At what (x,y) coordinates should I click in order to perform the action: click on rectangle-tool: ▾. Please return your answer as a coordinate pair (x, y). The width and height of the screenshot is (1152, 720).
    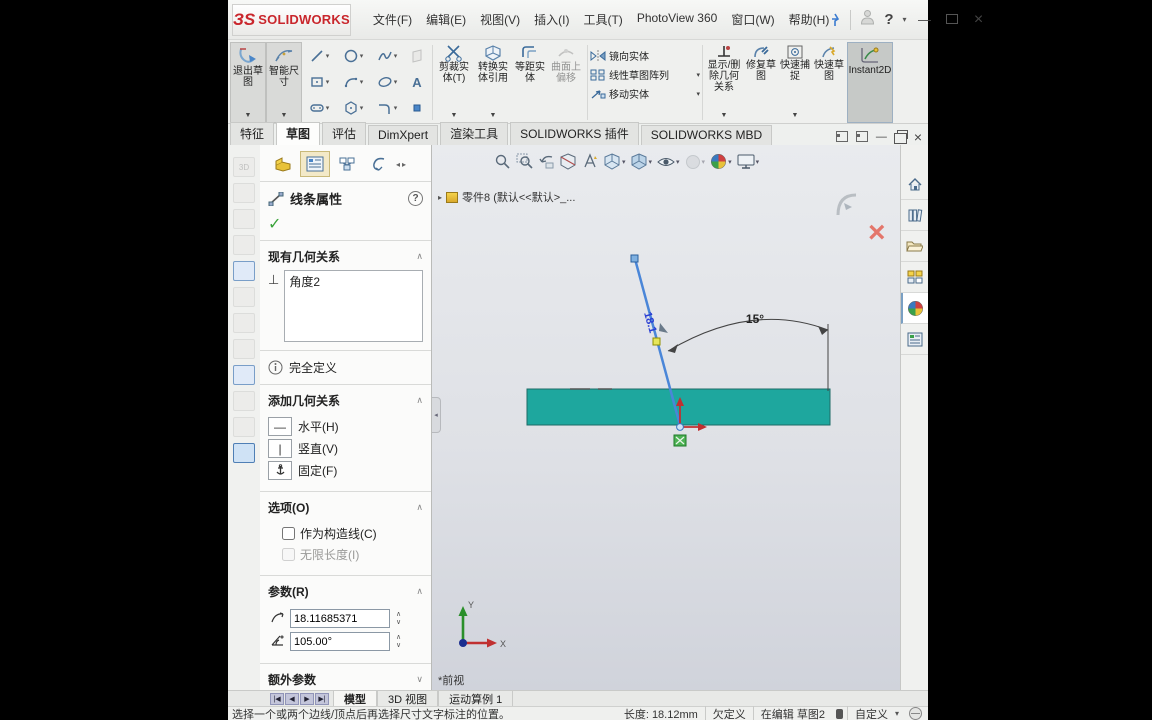
    Looking at the image, I should click on (319, 82).